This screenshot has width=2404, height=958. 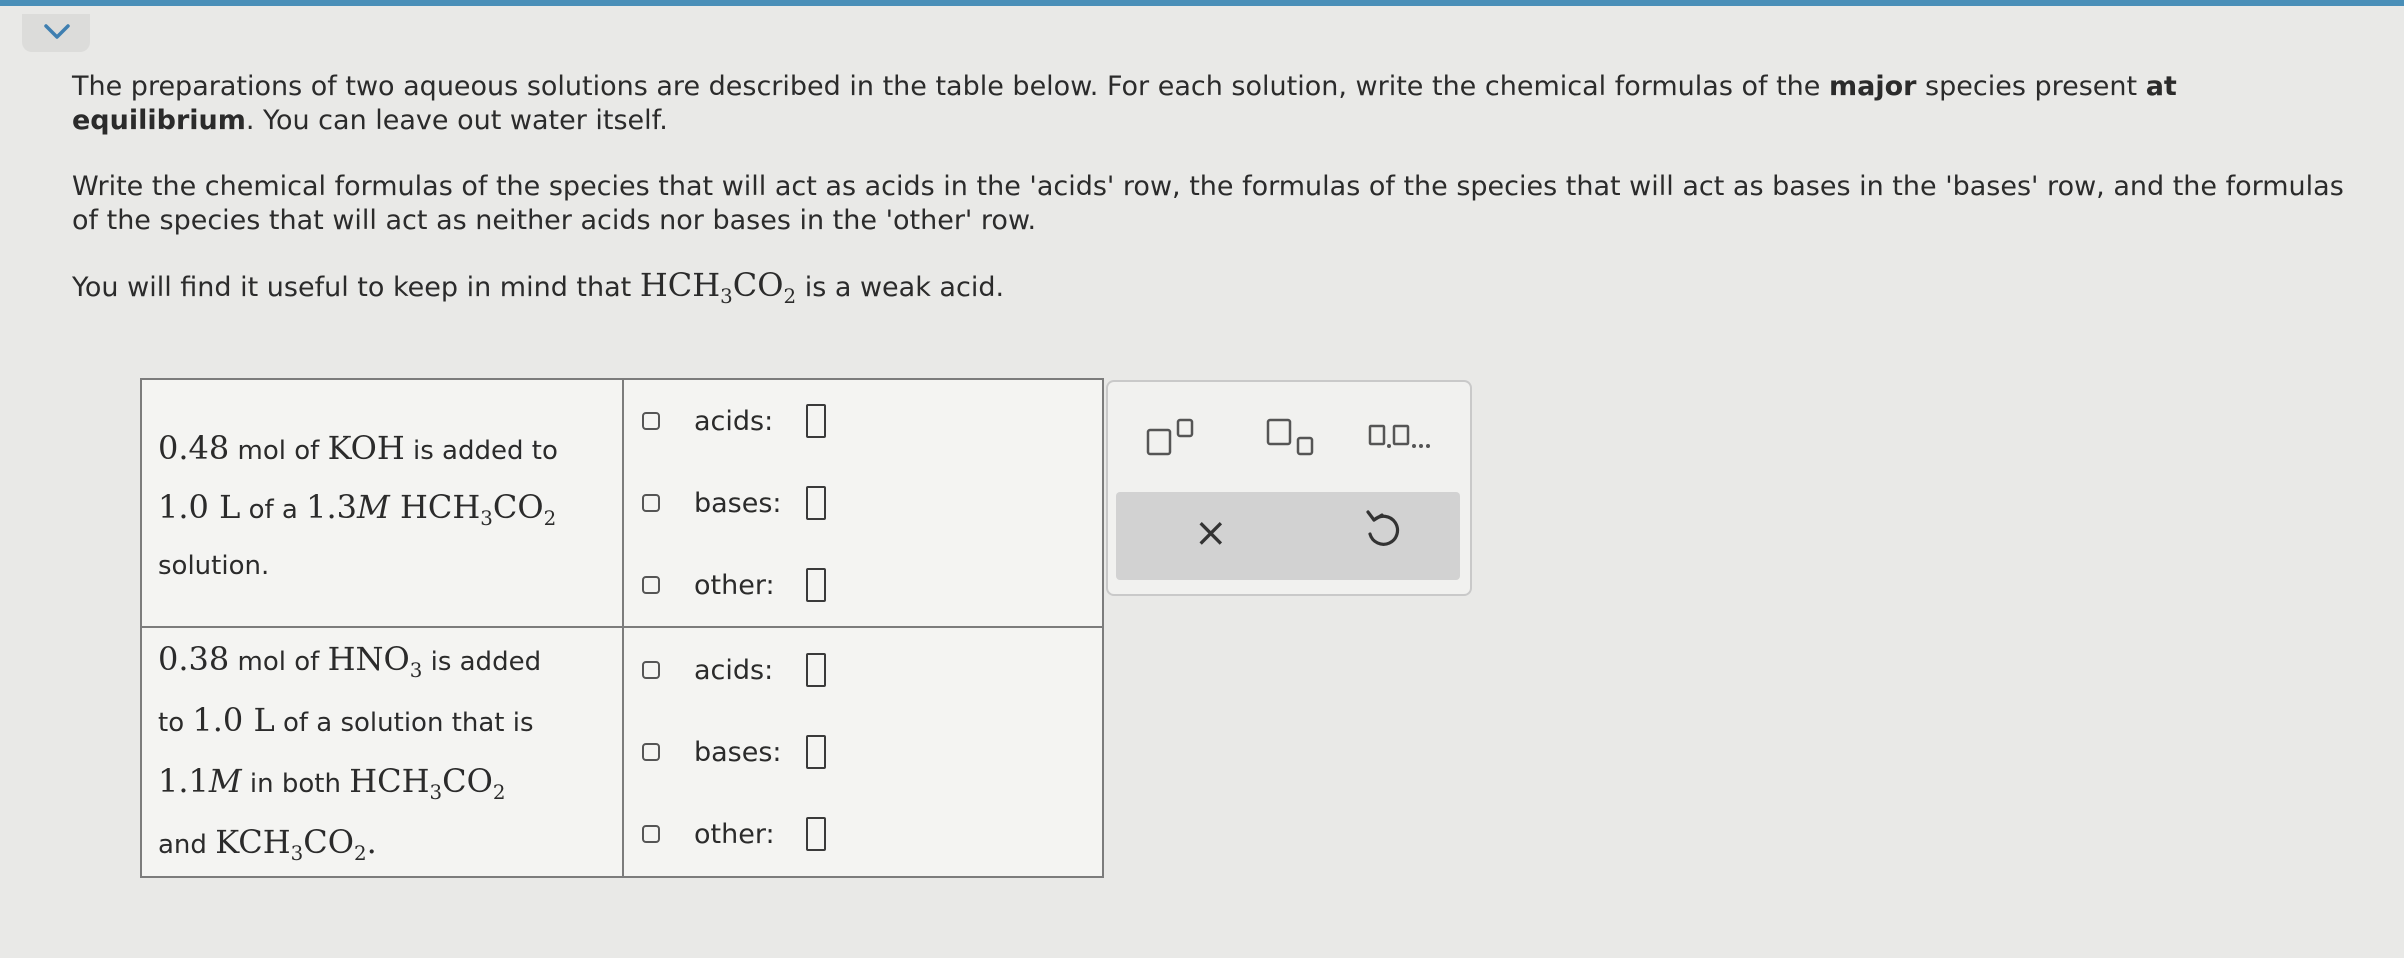 I want to click on collapse-button, so click(x=56, y=33).